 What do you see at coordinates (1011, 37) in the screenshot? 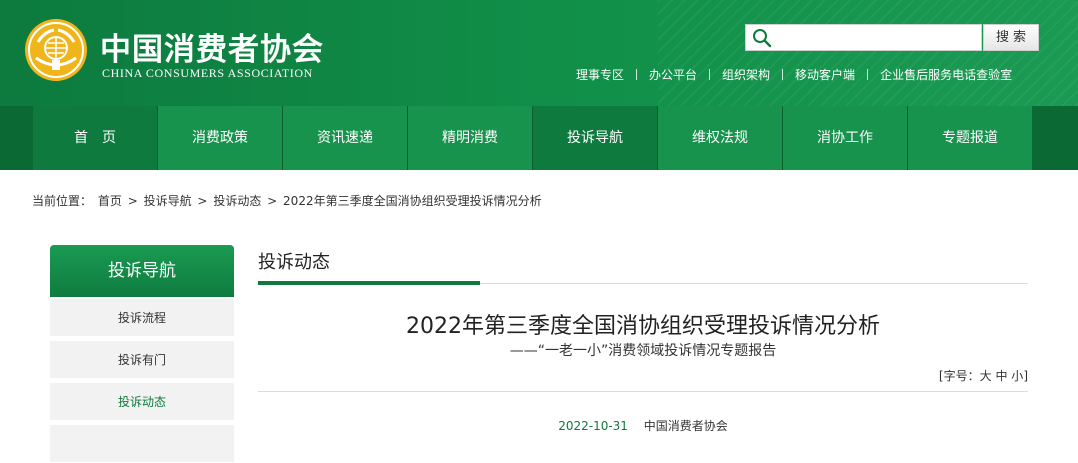
I see `search-button: 搜索` at bounding box center [1011, 37].